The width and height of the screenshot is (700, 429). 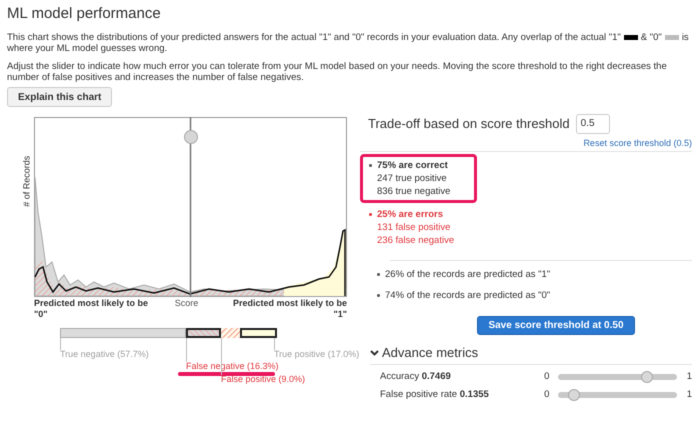 What do you see at coordinates (84, 14) in the screenshot?
I see `page-title: ML model performance` at bounding box center [84, 14].